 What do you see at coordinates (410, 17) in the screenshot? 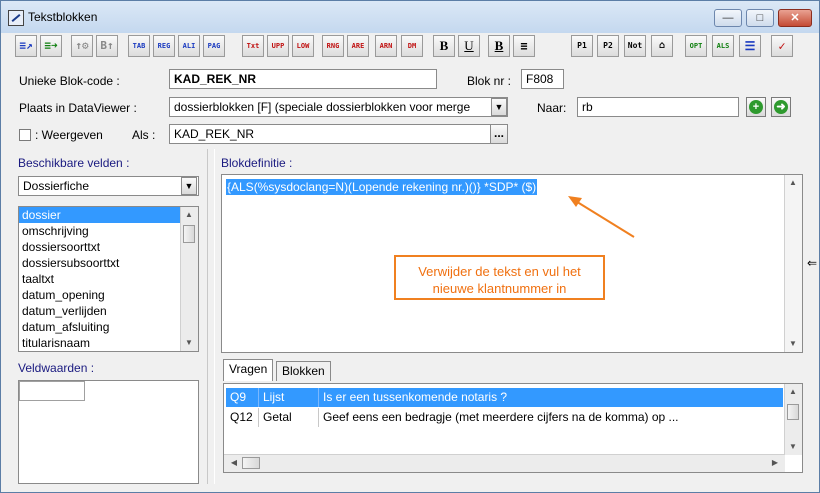
I see `title-bar: Tekstblokken — □ ✕` at bounding box center [410, 17].